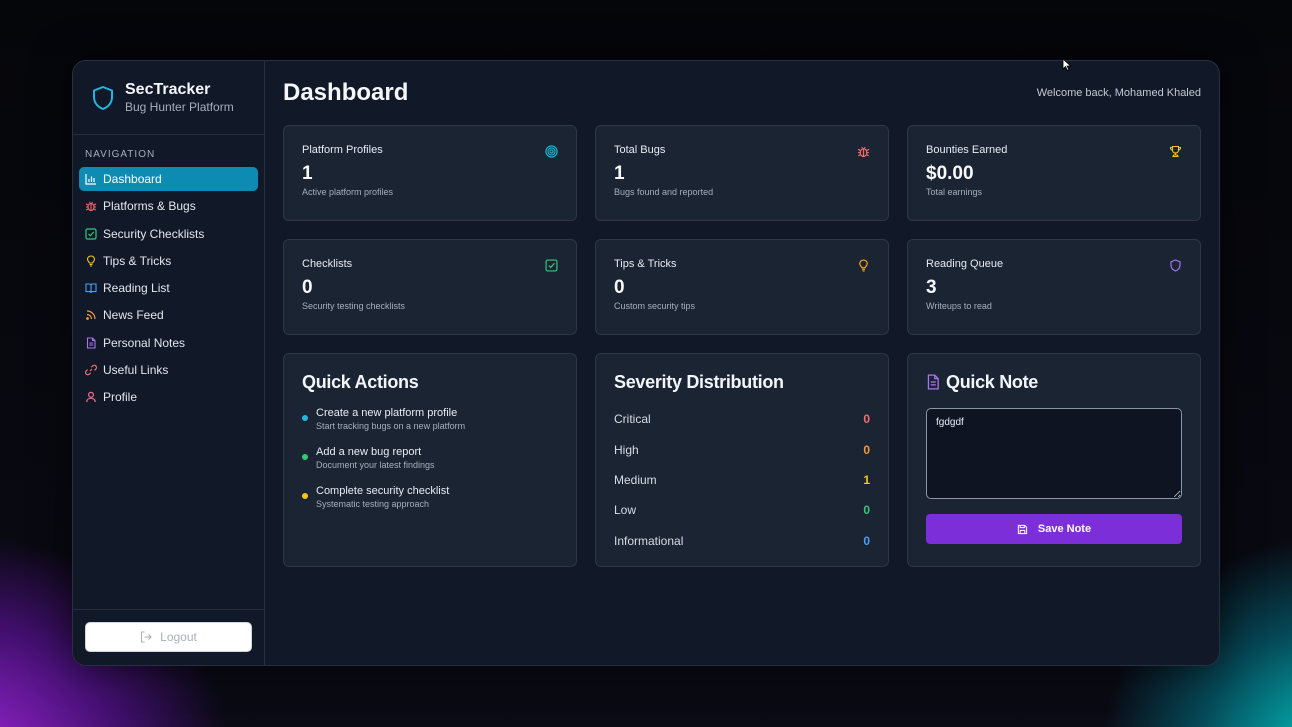 The height and width of the screenshot is (727, 1292). I want to click on logout-button: Logout, so click(168, 637).